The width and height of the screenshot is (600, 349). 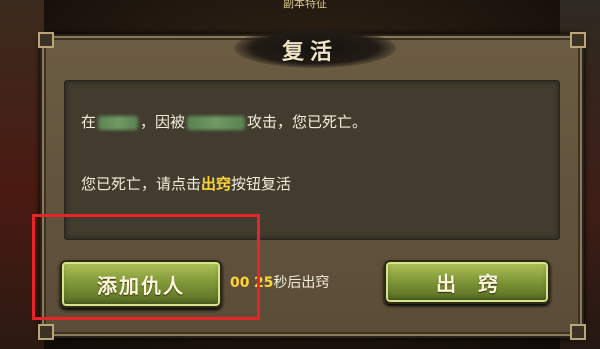 What do you see at coordinates (118, 122) in the screenshot?
I see `blurred-location` at bounding box center [118, 122].